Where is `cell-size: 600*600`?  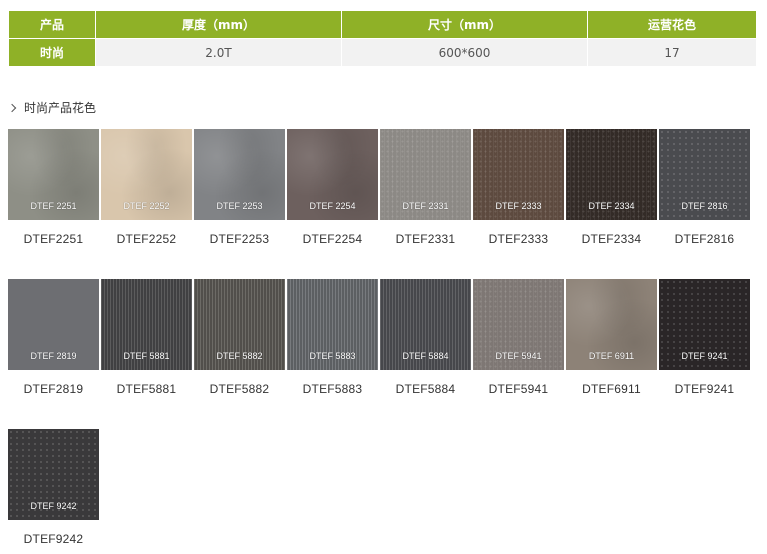 cell-size: 600*600 is located at coordinates (464, 52).